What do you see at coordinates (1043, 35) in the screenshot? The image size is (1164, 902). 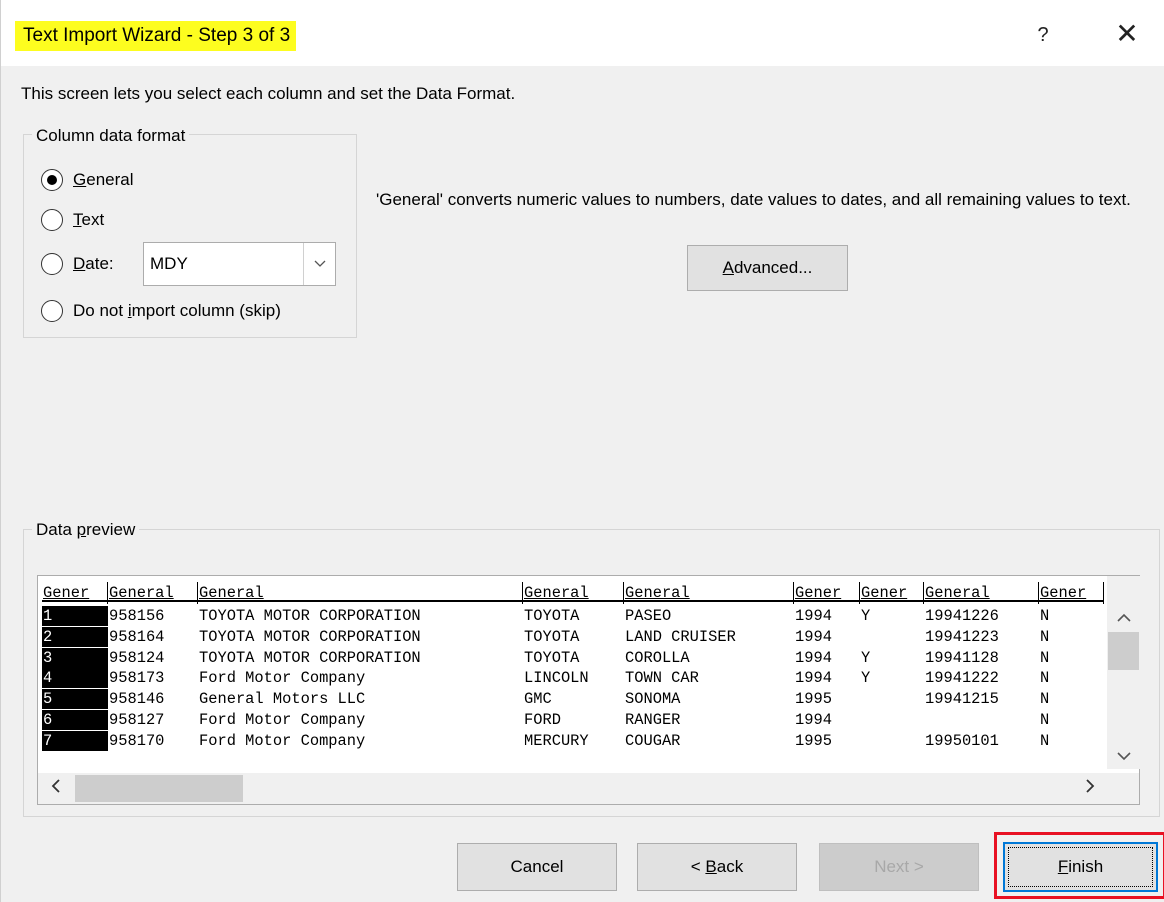 I see `help-icon: ?` at bounding box center [1043, 35].